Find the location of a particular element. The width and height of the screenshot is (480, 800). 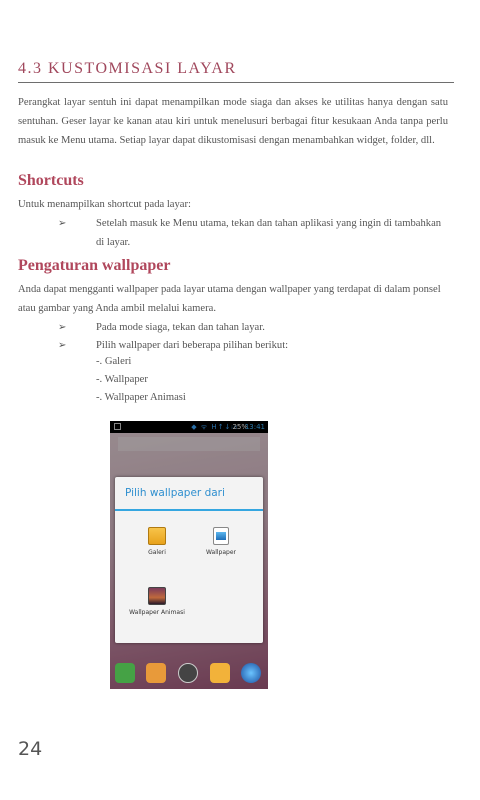

option-galeri: Galeri is located at coordinates (157, 541).